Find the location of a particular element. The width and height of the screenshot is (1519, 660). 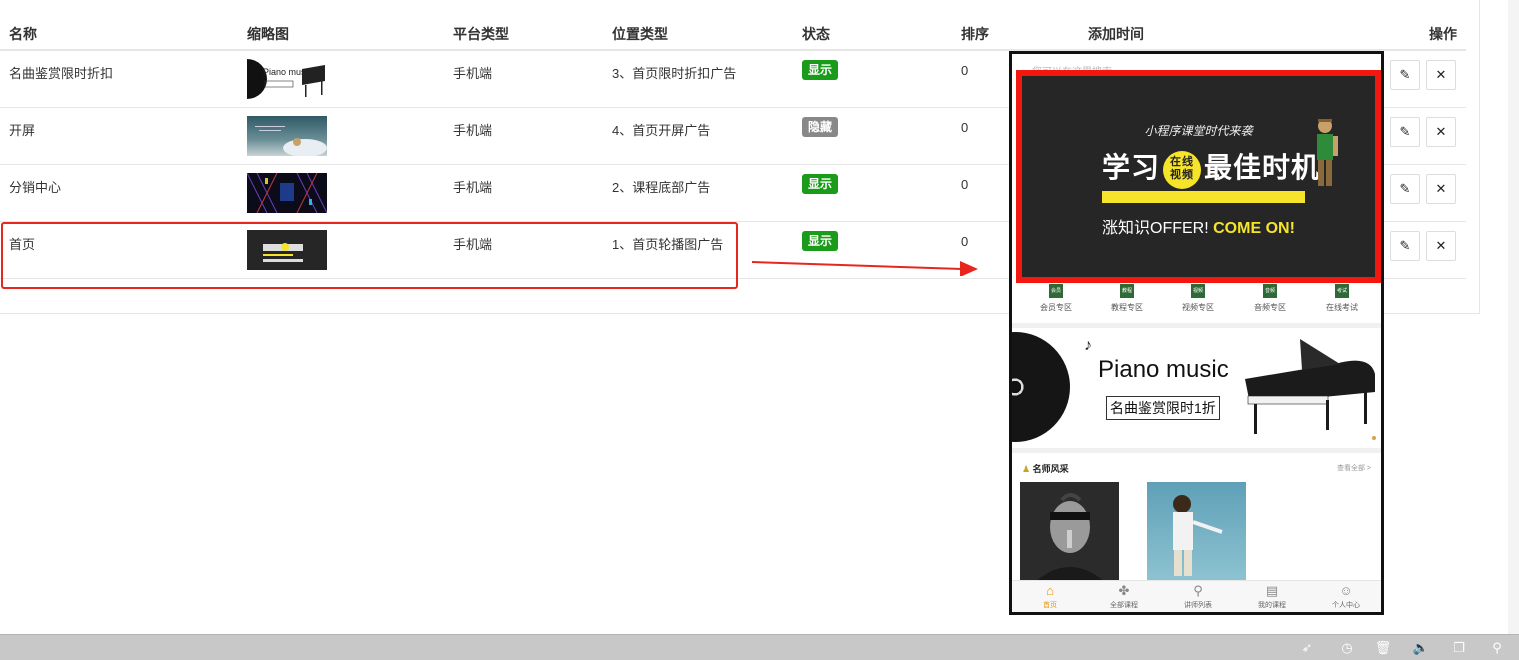

mascot-illustration is located at coordinates (1327, 152).